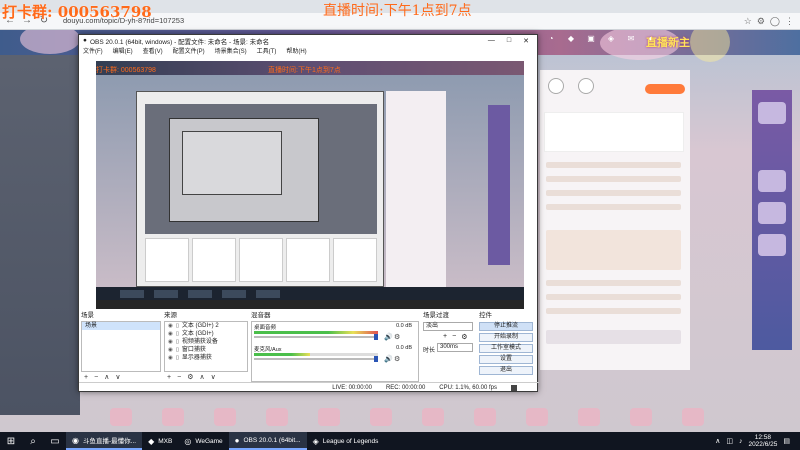 This screenshot has height=450, width=800. Describe the element at coordinates (611, 38) in the screenshot. I see `header-icon: ◈` at that location.